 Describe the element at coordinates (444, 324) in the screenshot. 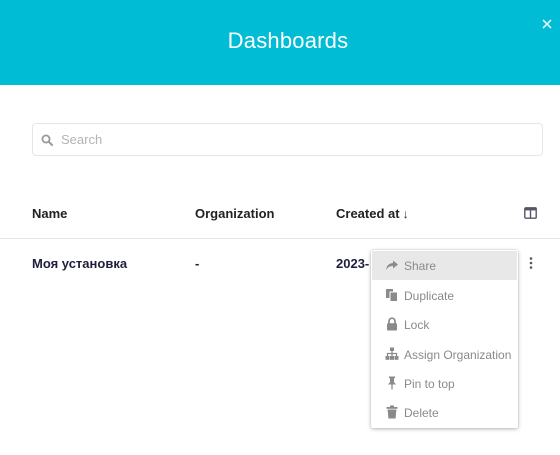

I see `menu-item-lock: Lock` at that location.